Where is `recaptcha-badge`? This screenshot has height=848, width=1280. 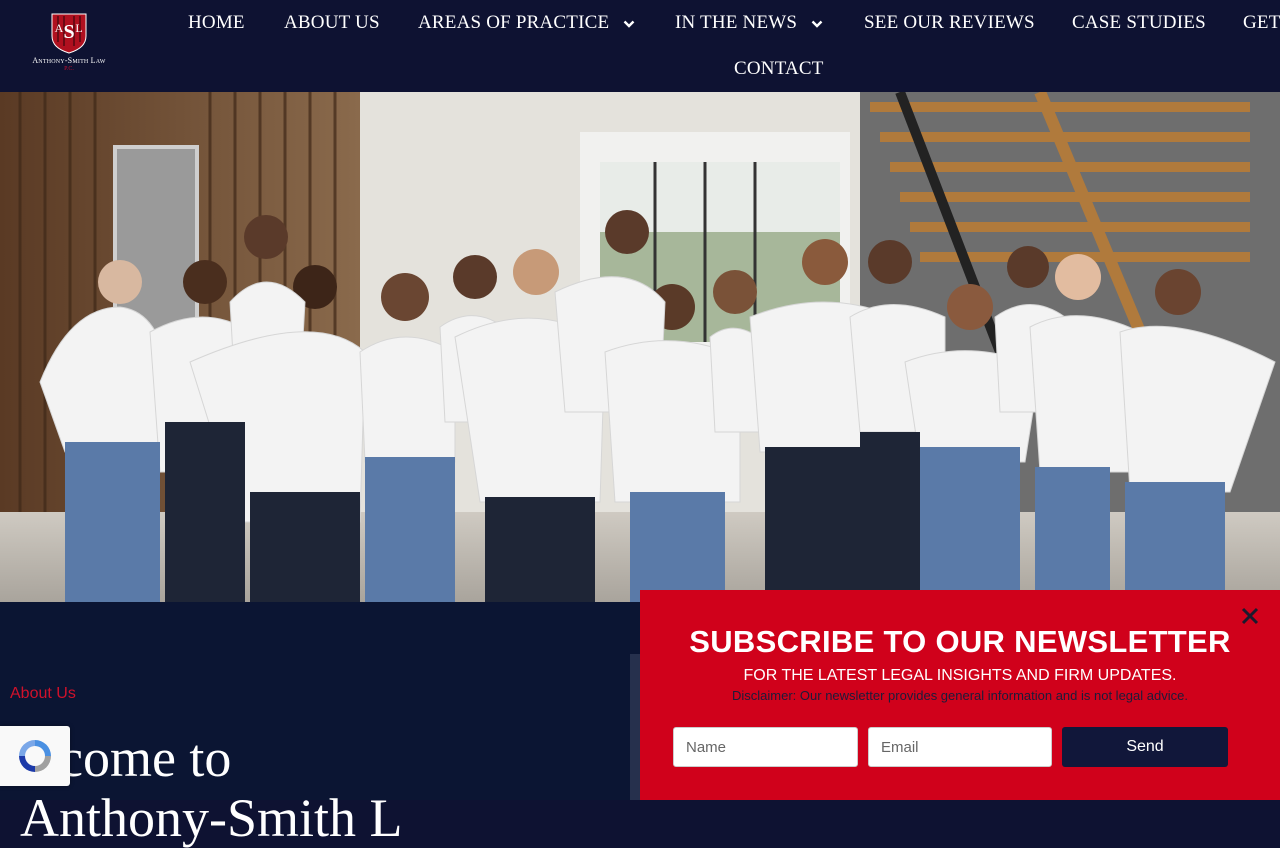
recaptcha-badge is located at coordinates (35, 756).